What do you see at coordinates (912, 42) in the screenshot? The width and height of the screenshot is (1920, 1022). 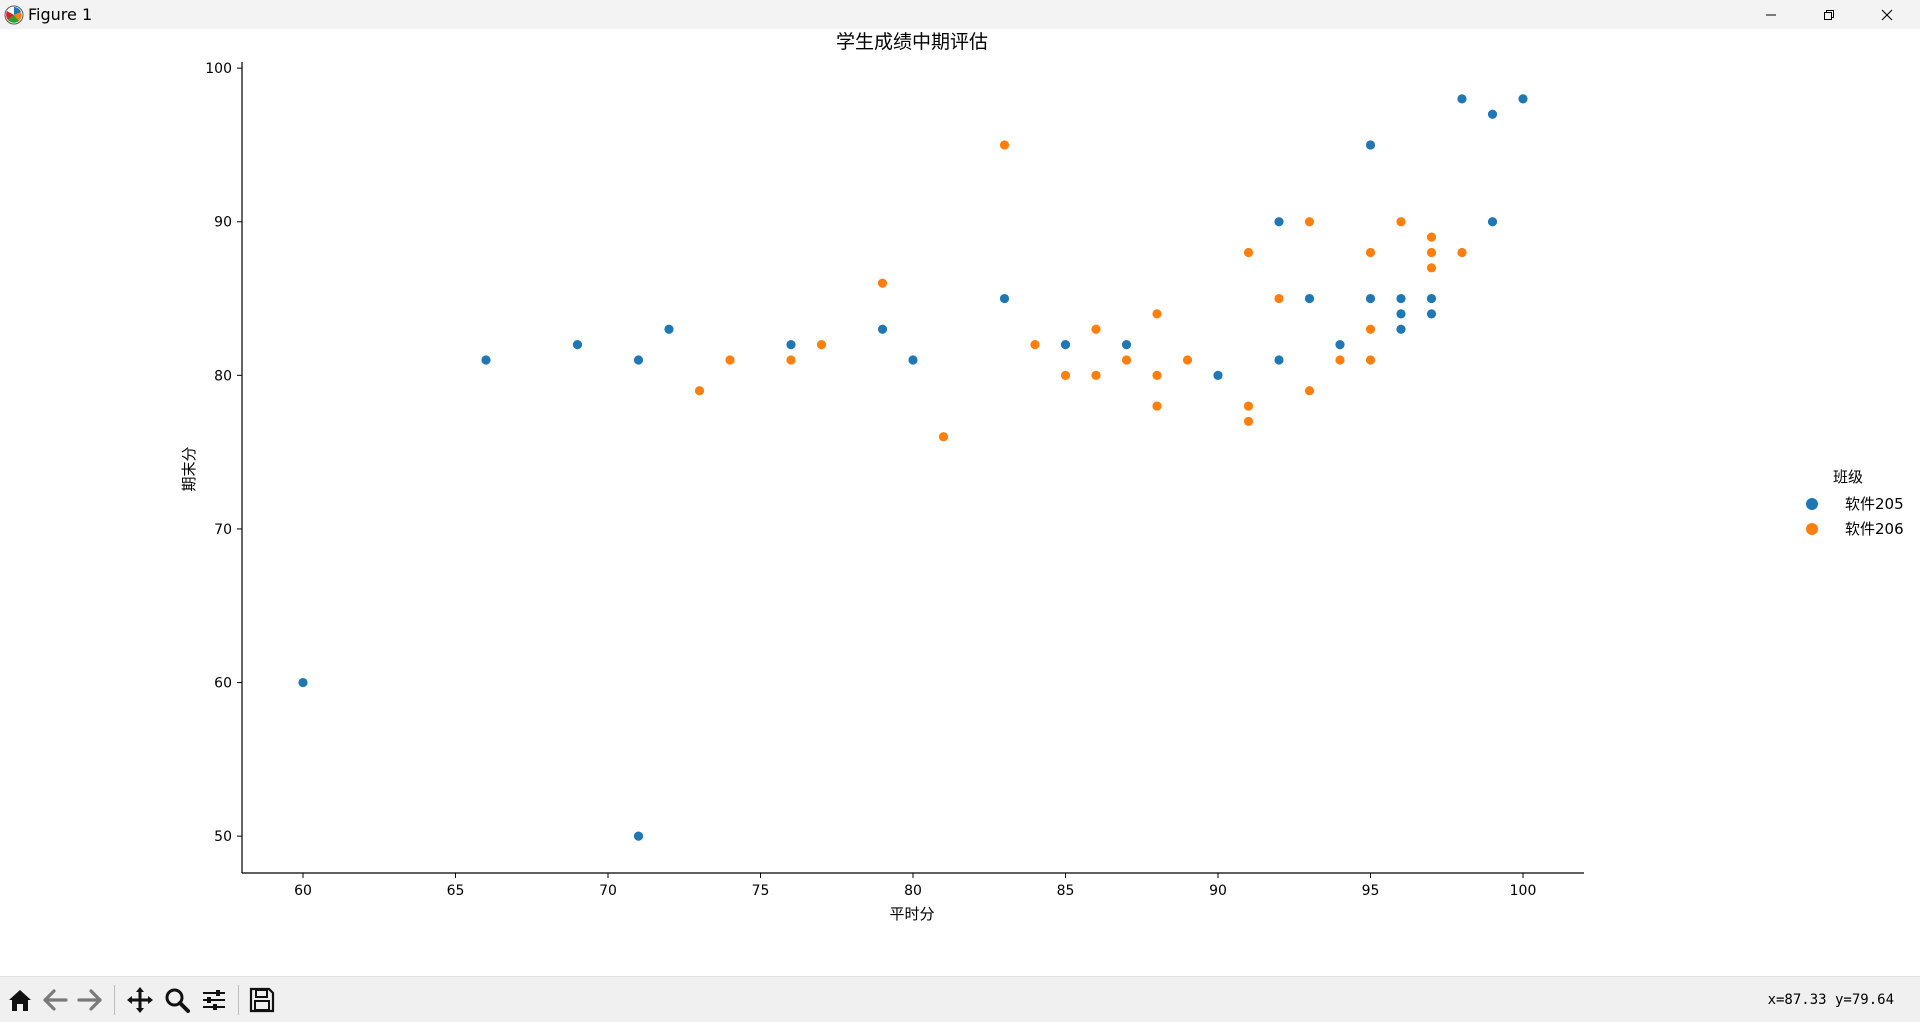 I see `chart-title: 学生成绩中期评估` at bounding box center [912, 42].